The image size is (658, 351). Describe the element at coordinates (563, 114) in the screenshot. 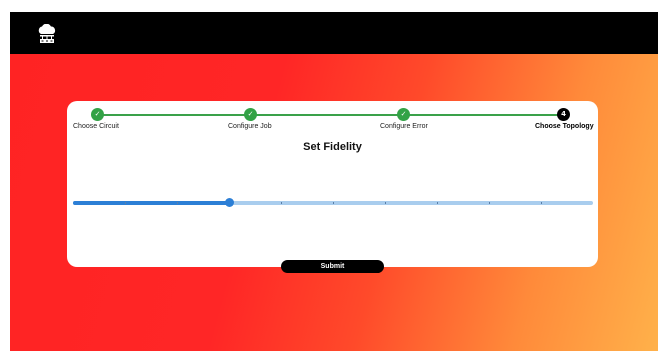

I see `step-4-number-badge: 4` at that location.